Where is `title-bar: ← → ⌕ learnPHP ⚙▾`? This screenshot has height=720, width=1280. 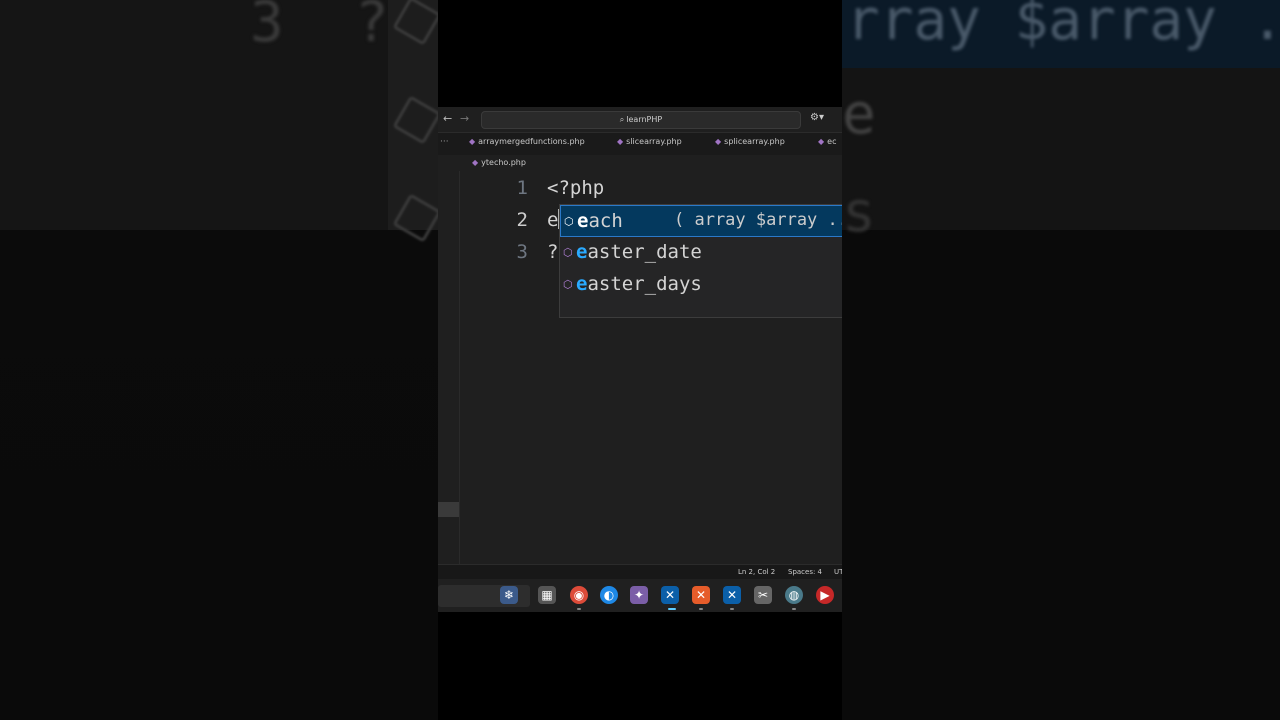 title-bar: ← → ⌕ learnPHP ⚙▾ is located at coordinates (640, 120).